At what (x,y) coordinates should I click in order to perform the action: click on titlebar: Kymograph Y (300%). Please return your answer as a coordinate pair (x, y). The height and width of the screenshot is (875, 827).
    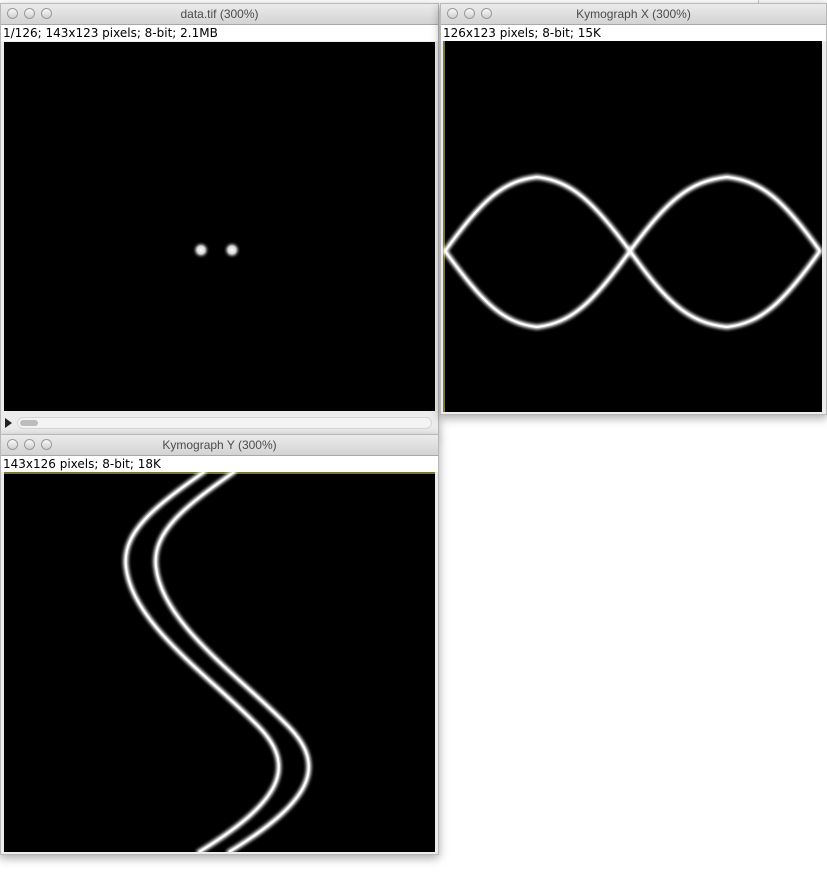
    Looking at the image, I should click on (219, 445).